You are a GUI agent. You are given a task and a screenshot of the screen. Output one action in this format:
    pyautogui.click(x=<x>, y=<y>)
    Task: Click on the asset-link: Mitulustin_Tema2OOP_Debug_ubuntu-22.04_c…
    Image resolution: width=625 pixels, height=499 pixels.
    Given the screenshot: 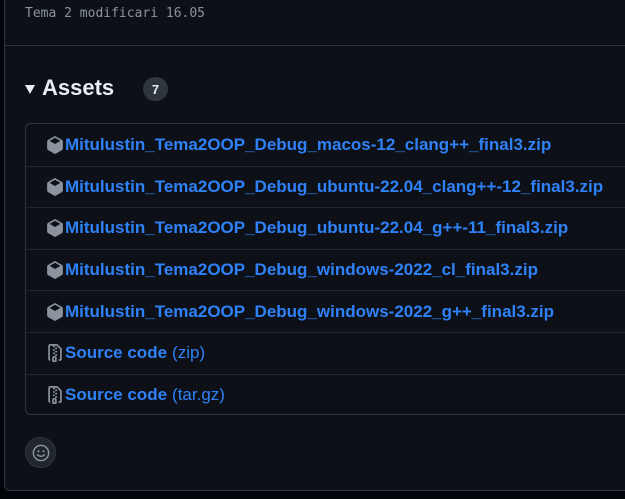 What is the action you would take?
    pyautogui.click(x=334, y=187)
    